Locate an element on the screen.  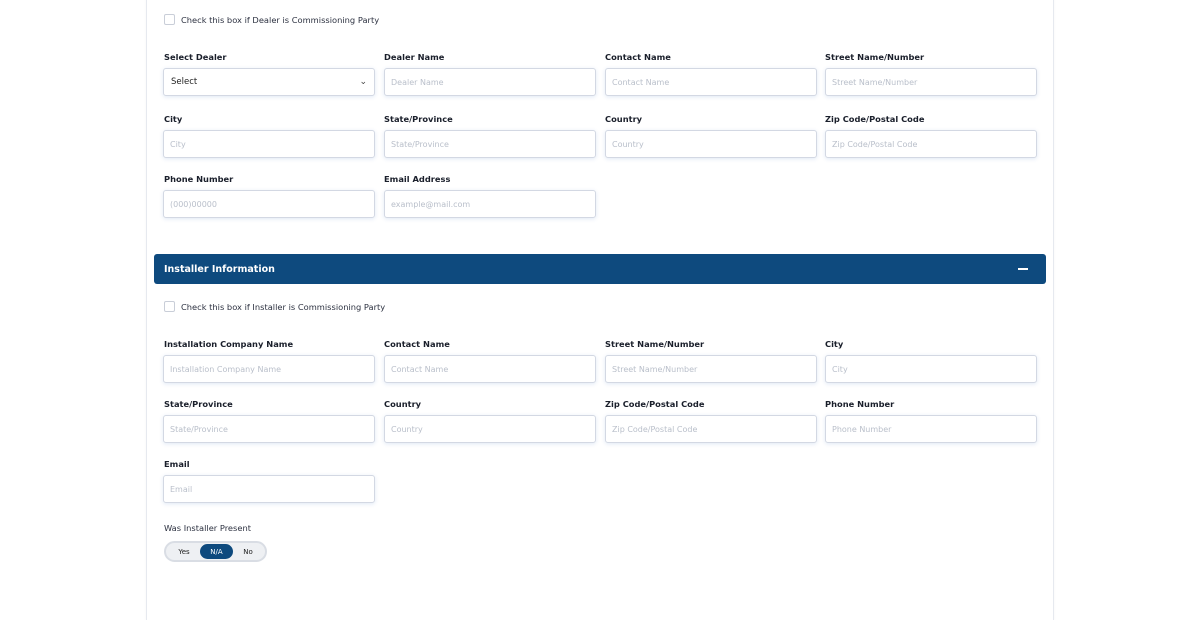
installer-section-title: Installer Information is located at coordinates (219, 269).